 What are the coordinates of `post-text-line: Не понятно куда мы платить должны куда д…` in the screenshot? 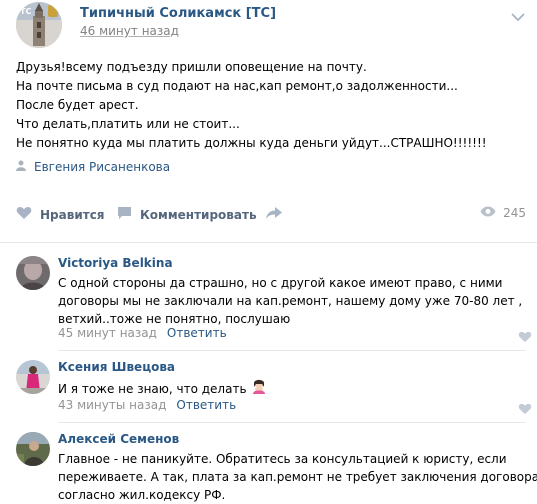 It's located at (251, 143).